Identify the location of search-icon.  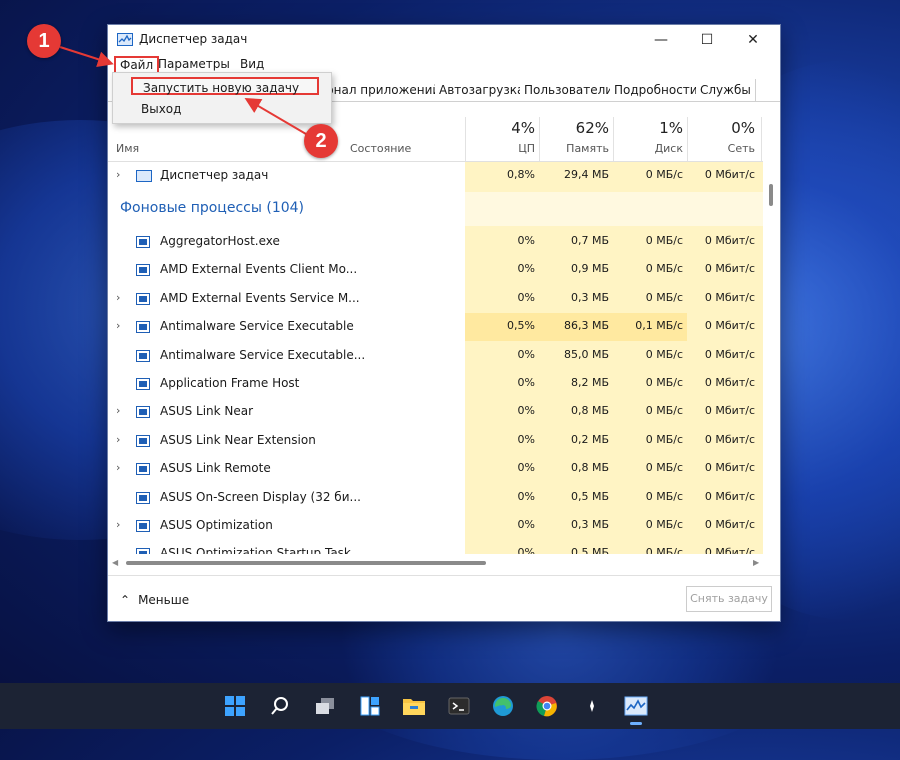
(280, 706).